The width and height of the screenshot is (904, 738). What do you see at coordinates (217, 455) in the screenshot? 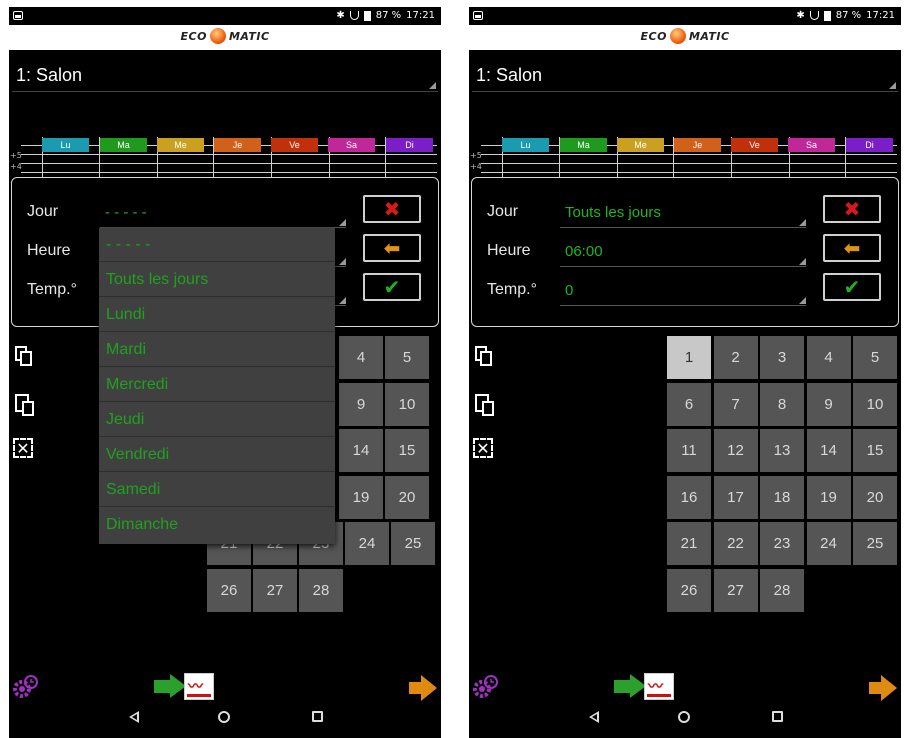
I see `dropdown-option: Vendredi` at bounding box center [217, 455].